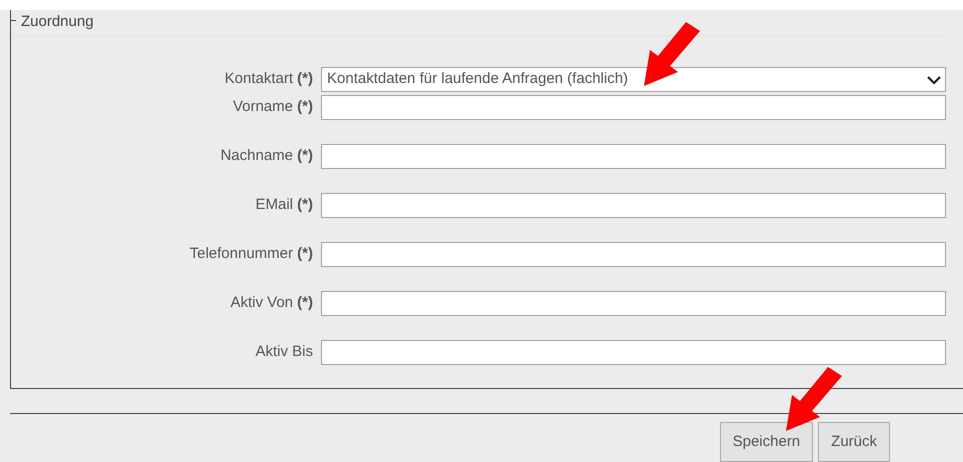 This screenshot has height=462, width=963. What do you see at coordinates (57, 22) in the screenshot?
I see `fieldset-legend: Zuordnung` at bounding box center [57, 22].